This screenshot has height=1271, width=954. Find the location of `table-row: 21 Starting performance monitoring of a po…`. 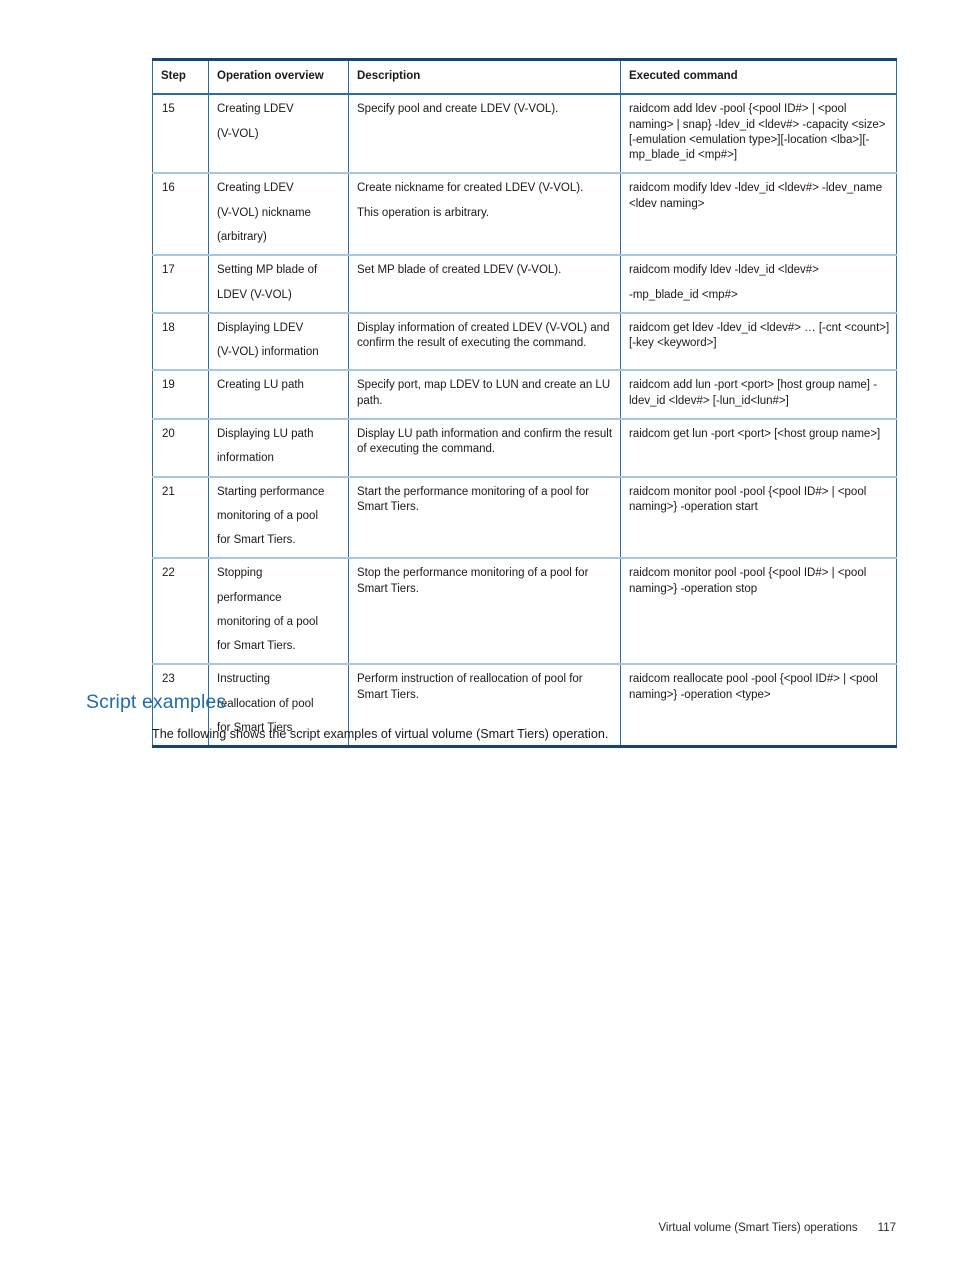

table-row: 21 Starting performance monitoring of a po… is located at coordinates (524, 517).